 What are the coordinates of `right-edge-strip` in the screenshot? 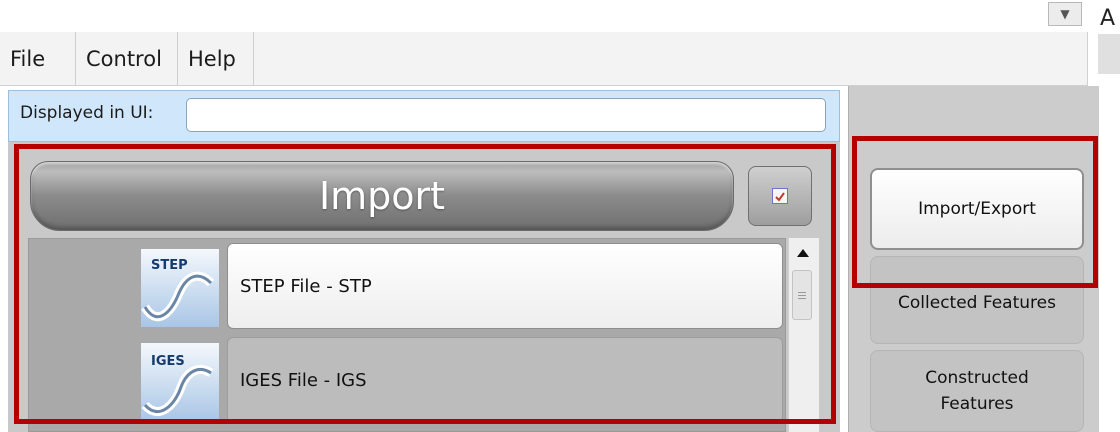 It's located at (1109, 54).